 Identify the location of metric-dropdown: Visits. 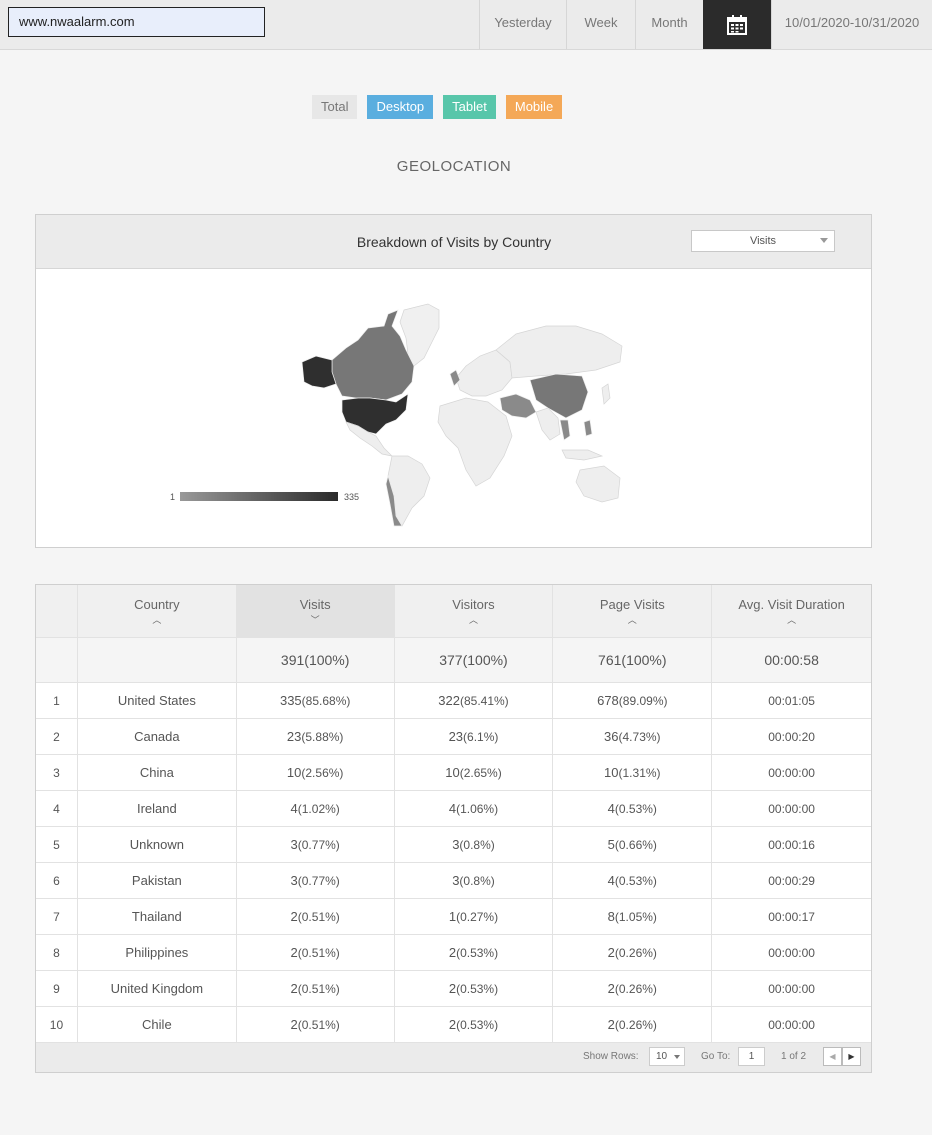
(763, 241).